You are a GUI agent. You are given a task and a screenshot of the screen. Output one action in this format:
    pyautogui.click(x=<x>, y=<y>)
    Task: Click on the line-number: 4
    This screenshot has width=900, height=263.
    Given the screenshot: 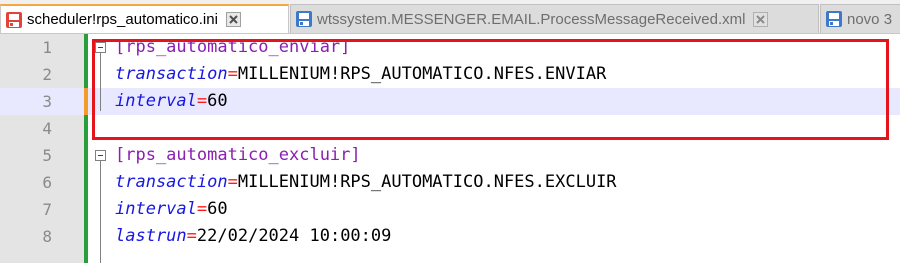 What is the action you would take?
    pyautogui.click(x=47, y=128)
    